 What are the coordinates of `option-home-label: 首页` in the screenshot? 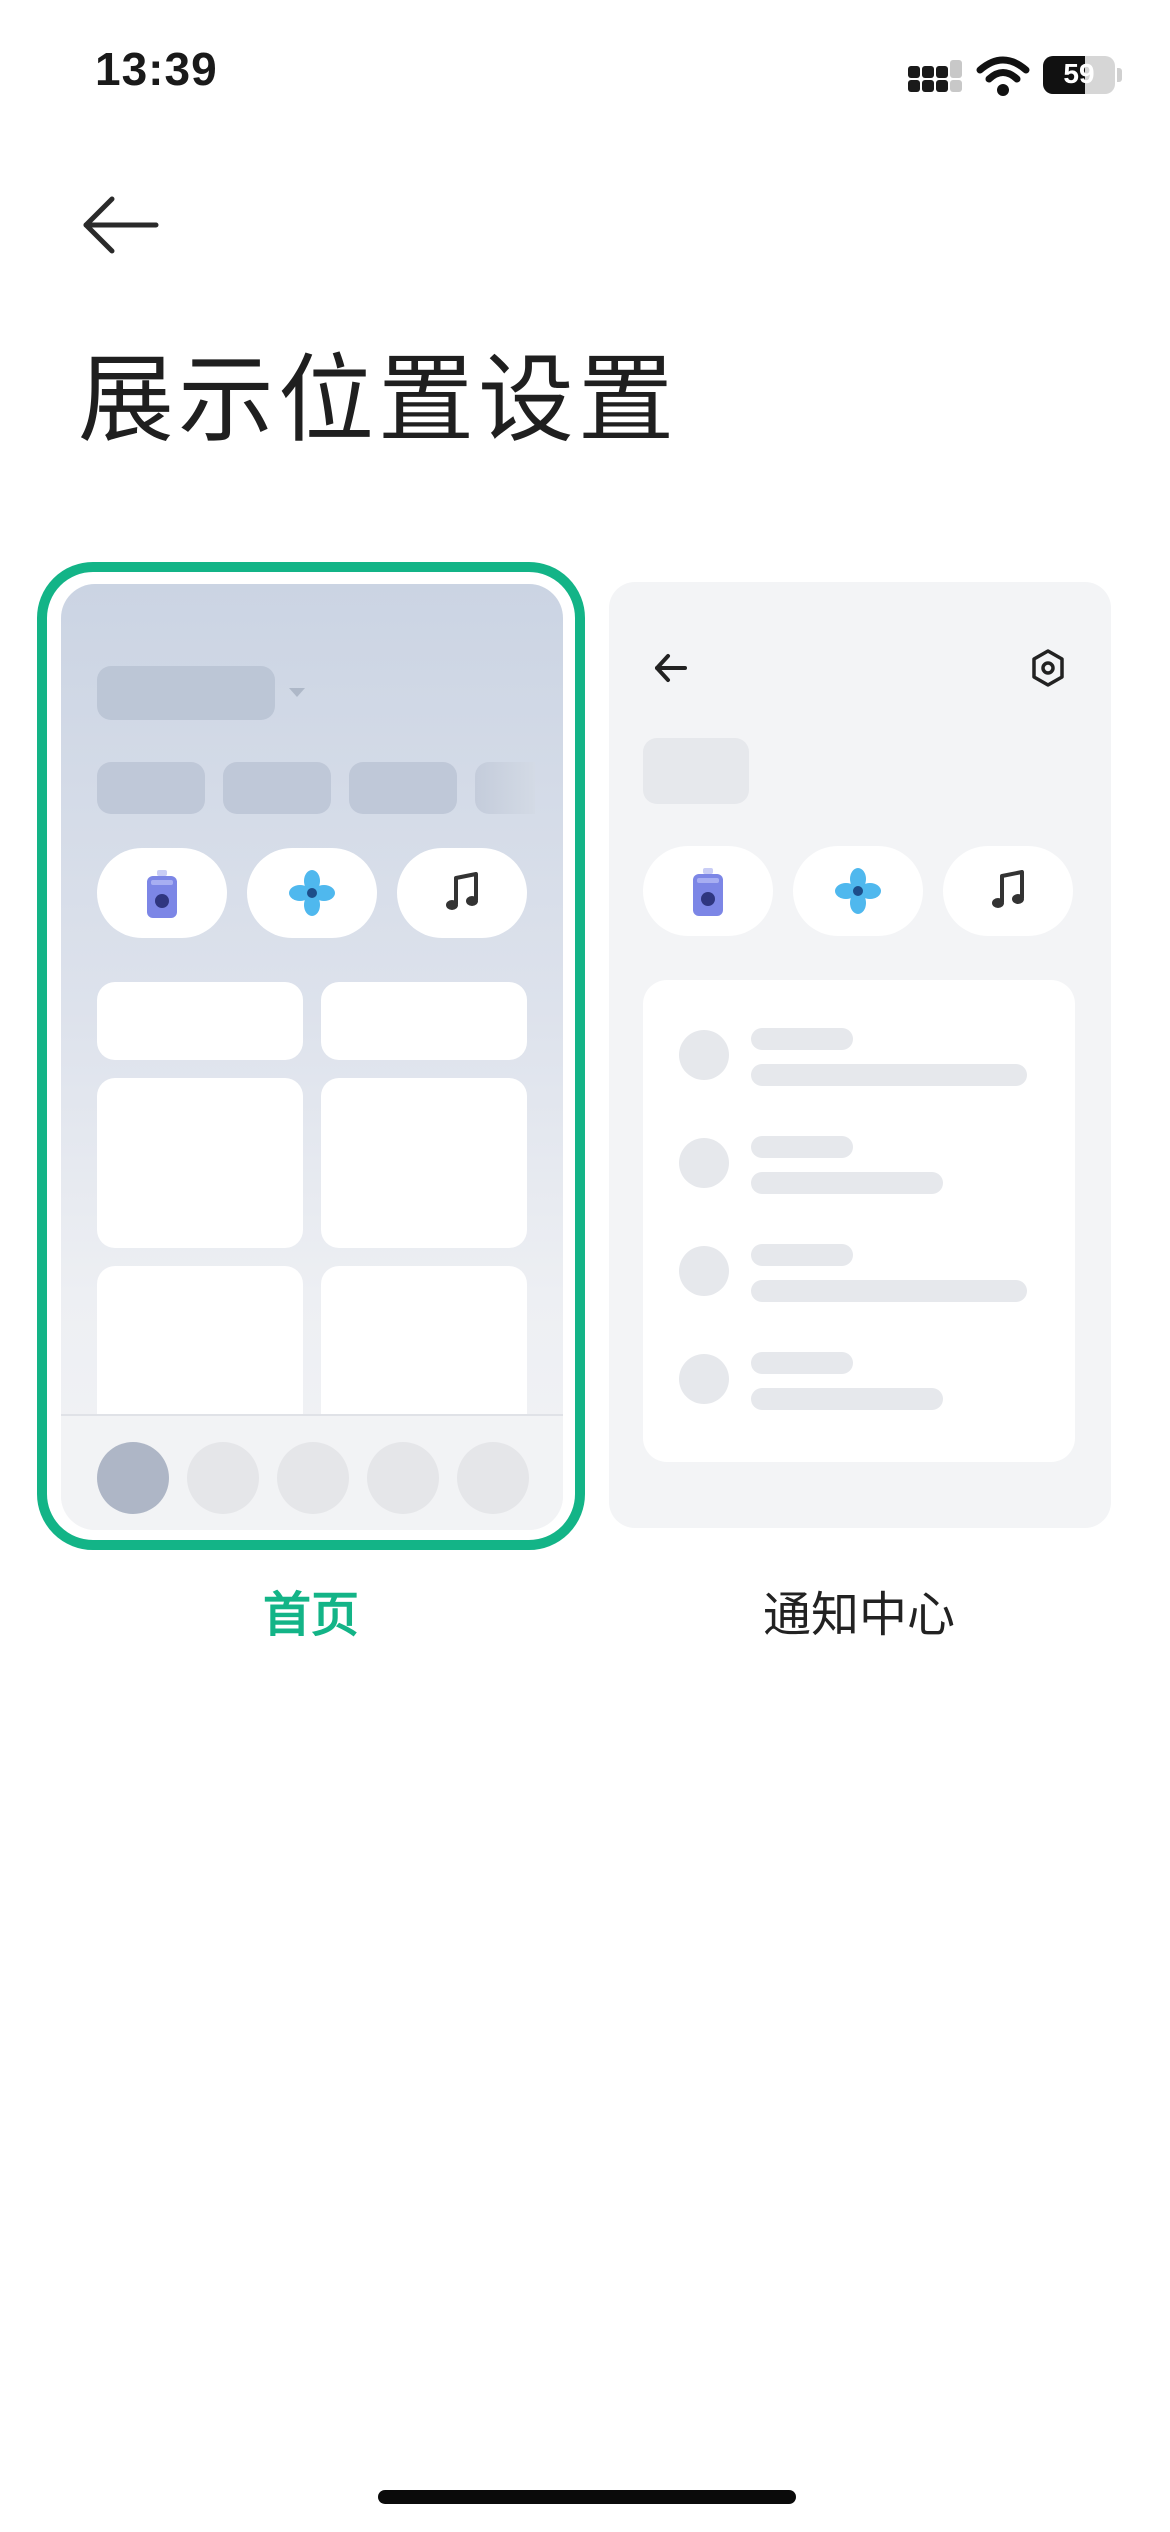 It's located at (311, 1610).